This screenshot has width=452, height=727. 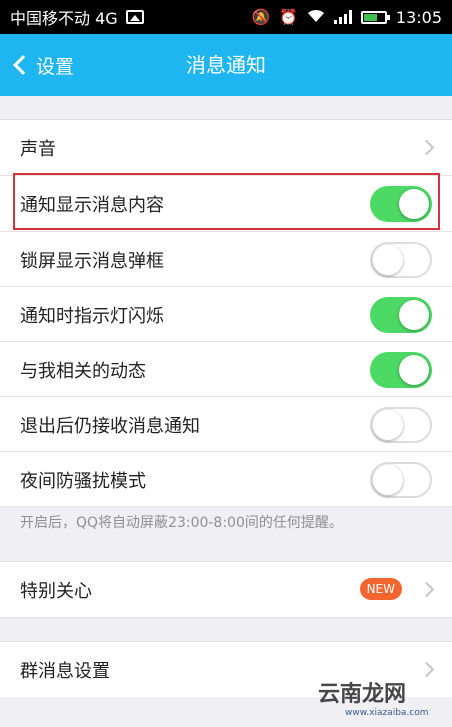 What do you see at coordinates (261, 16) in the screenshot?
I see `mute-icon: 🔕` at bounding box center [261, 16].